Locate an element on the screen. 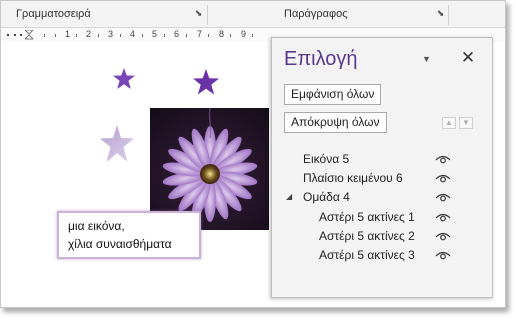 This screenshot has width=516, height=320. font-dialog-launcher-icon: ⬊ is located at coordinates (198, 13).